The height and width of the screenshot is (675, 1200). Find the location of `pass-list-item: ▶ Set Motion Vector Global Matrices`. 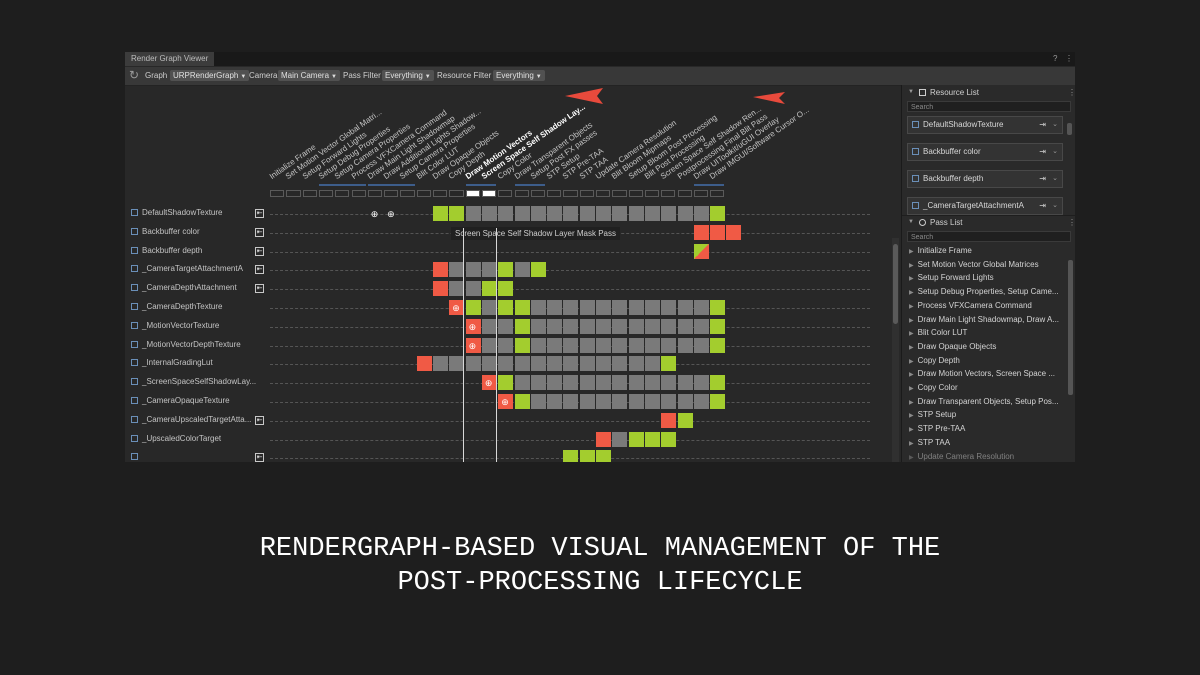

pass-list-item: ▶ Set Motion Vector Global Matrices is located at coordinates (974, 264).